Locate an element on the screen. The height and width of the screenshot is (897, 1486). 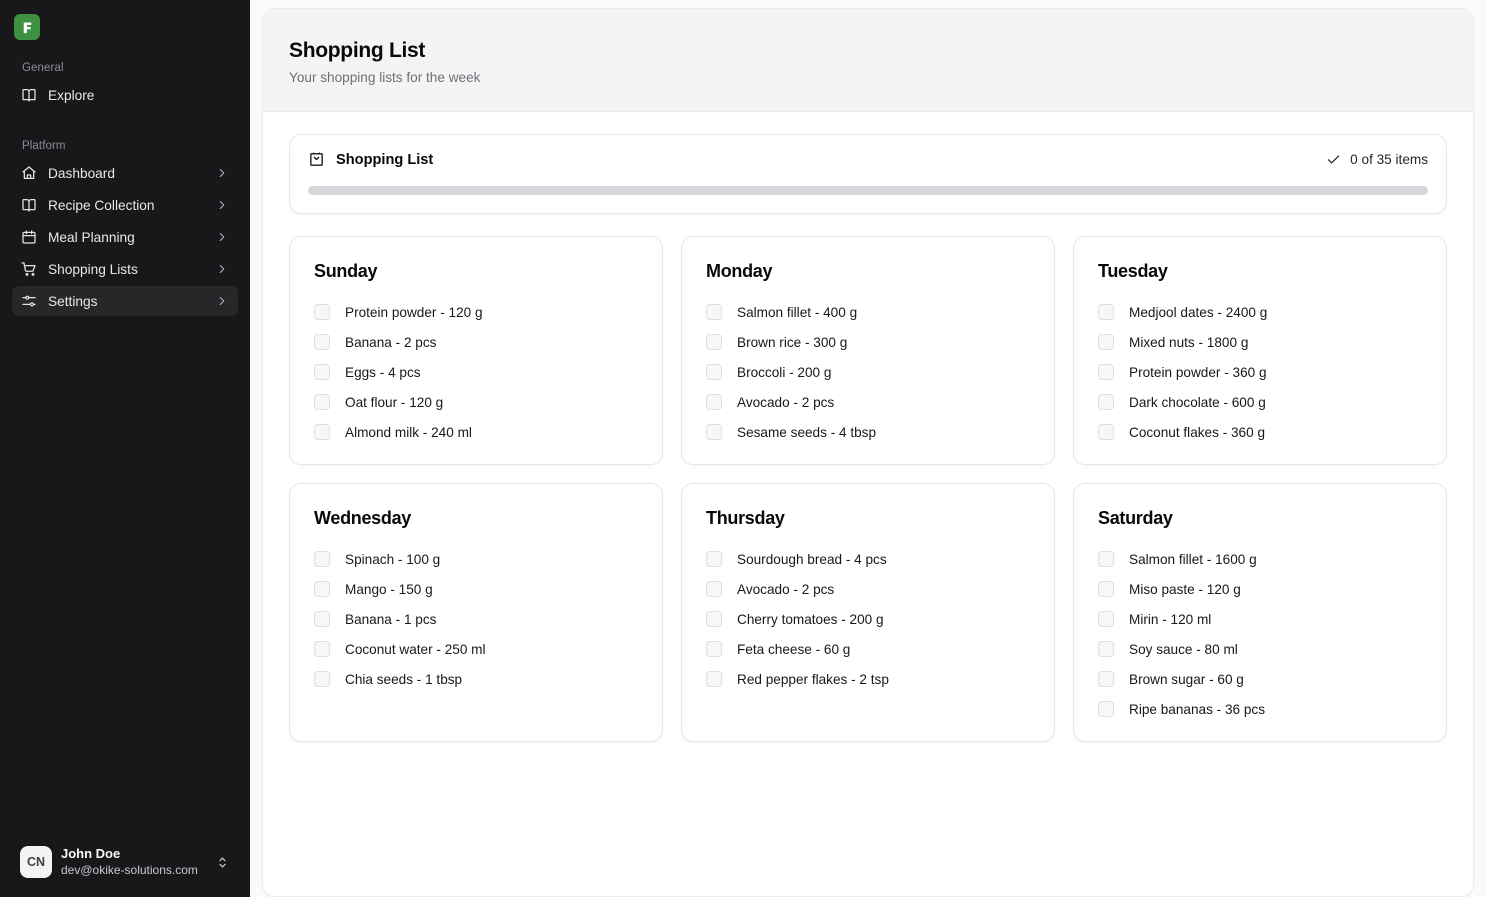
sidebar-item-shopping-lists: Shopping Lists is located at coordinates (125, 269).